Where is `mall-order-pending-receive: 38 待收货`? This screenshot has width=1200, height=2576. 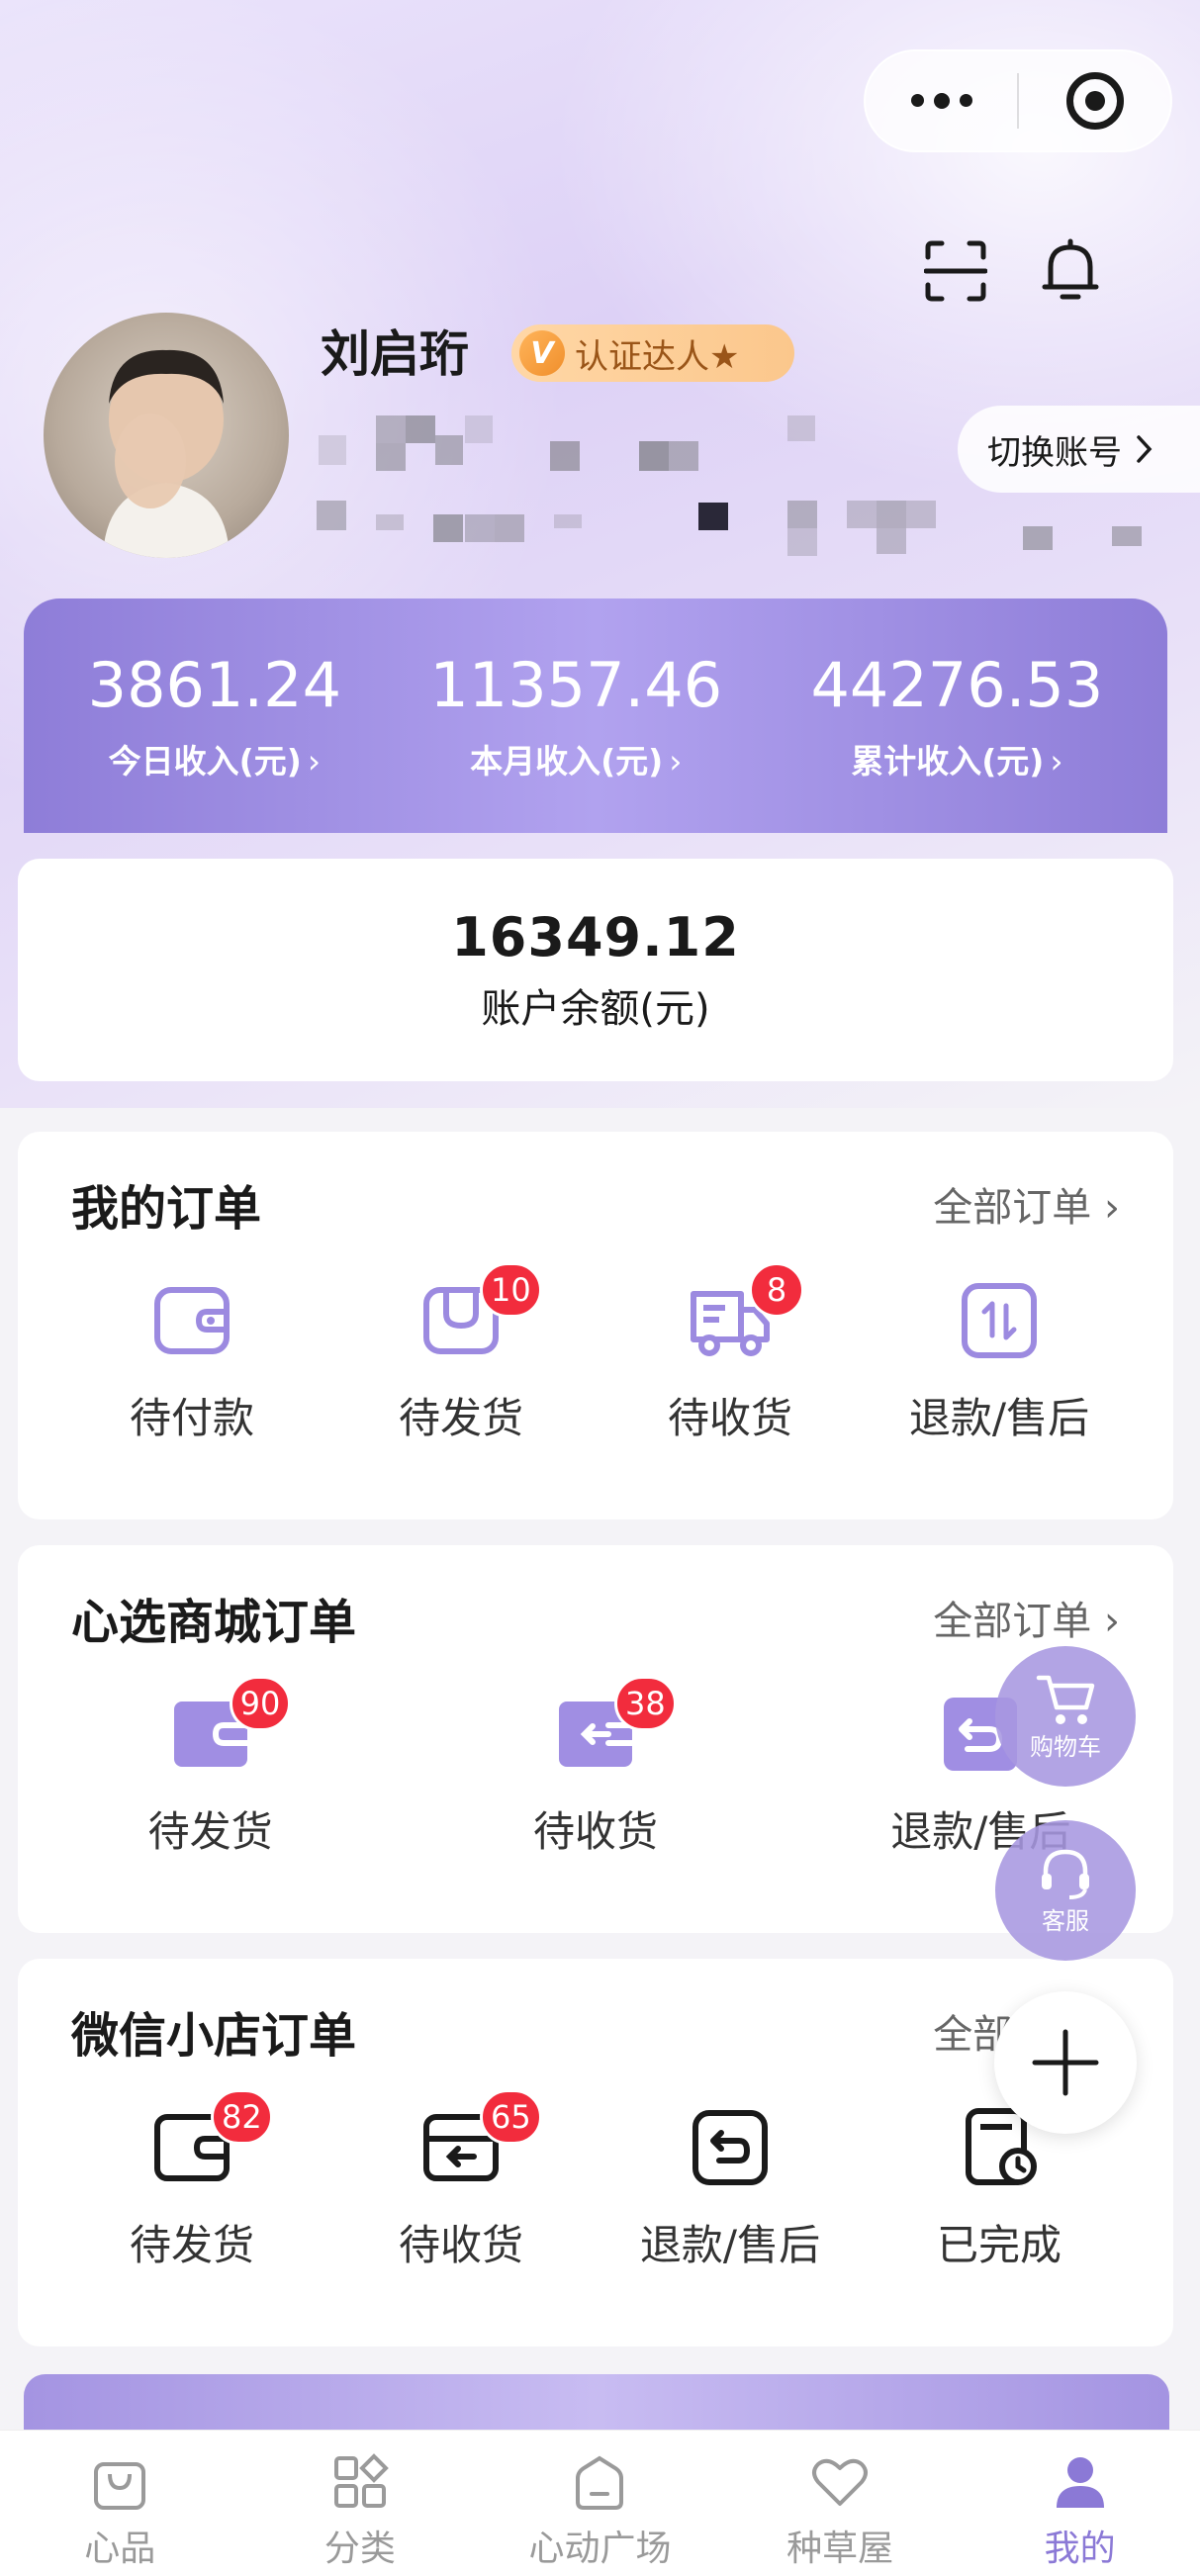
mall-order-pending-receive: 38 待收货 is located at coordinates (595, 1768).